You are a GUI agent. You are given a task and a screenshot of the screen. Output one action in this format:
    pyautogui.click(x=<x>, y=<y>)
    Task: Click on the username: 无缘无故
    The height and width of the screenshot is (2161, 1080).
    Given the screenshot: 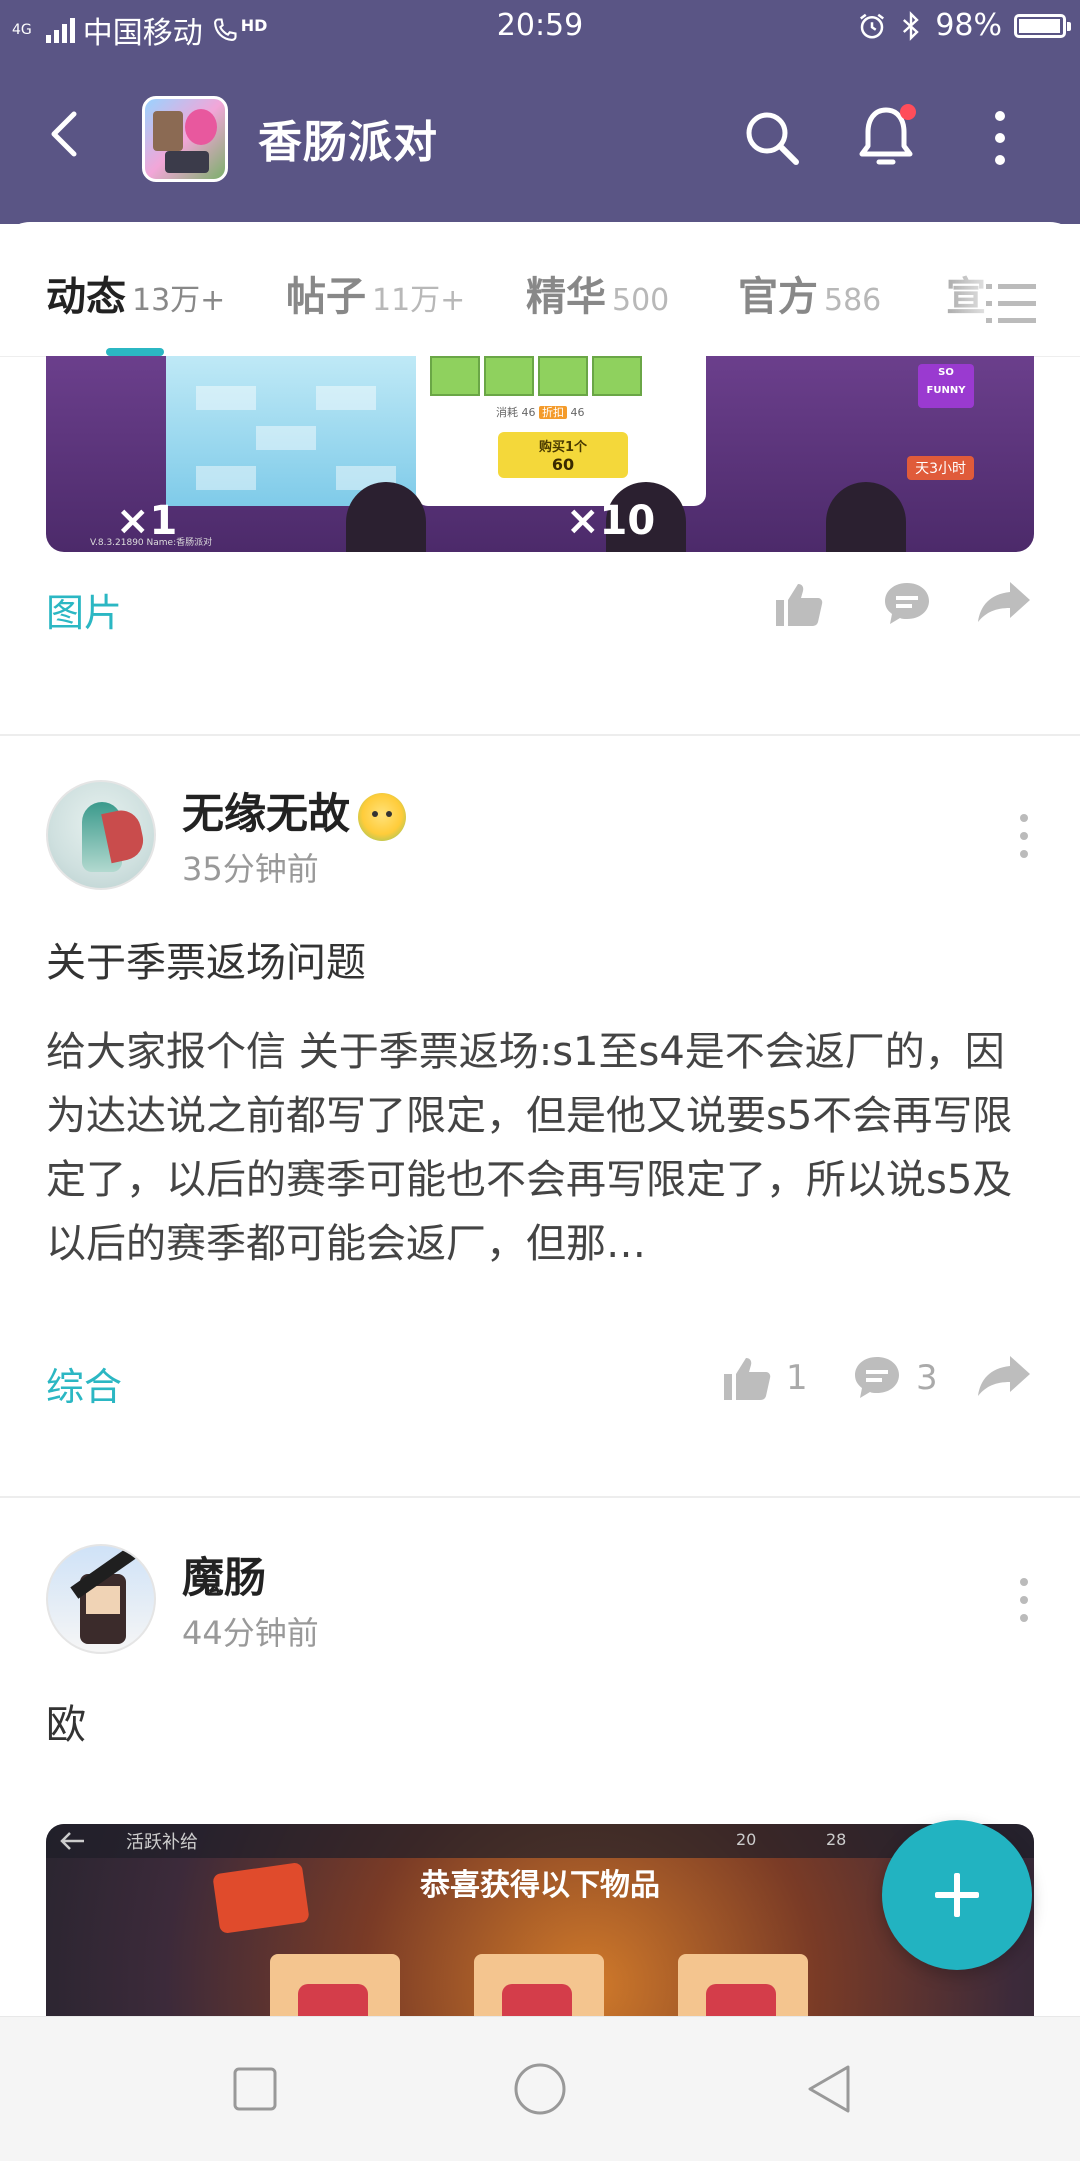 What is the action you would take?
    pyautogui.click(x=294, y=810)
    